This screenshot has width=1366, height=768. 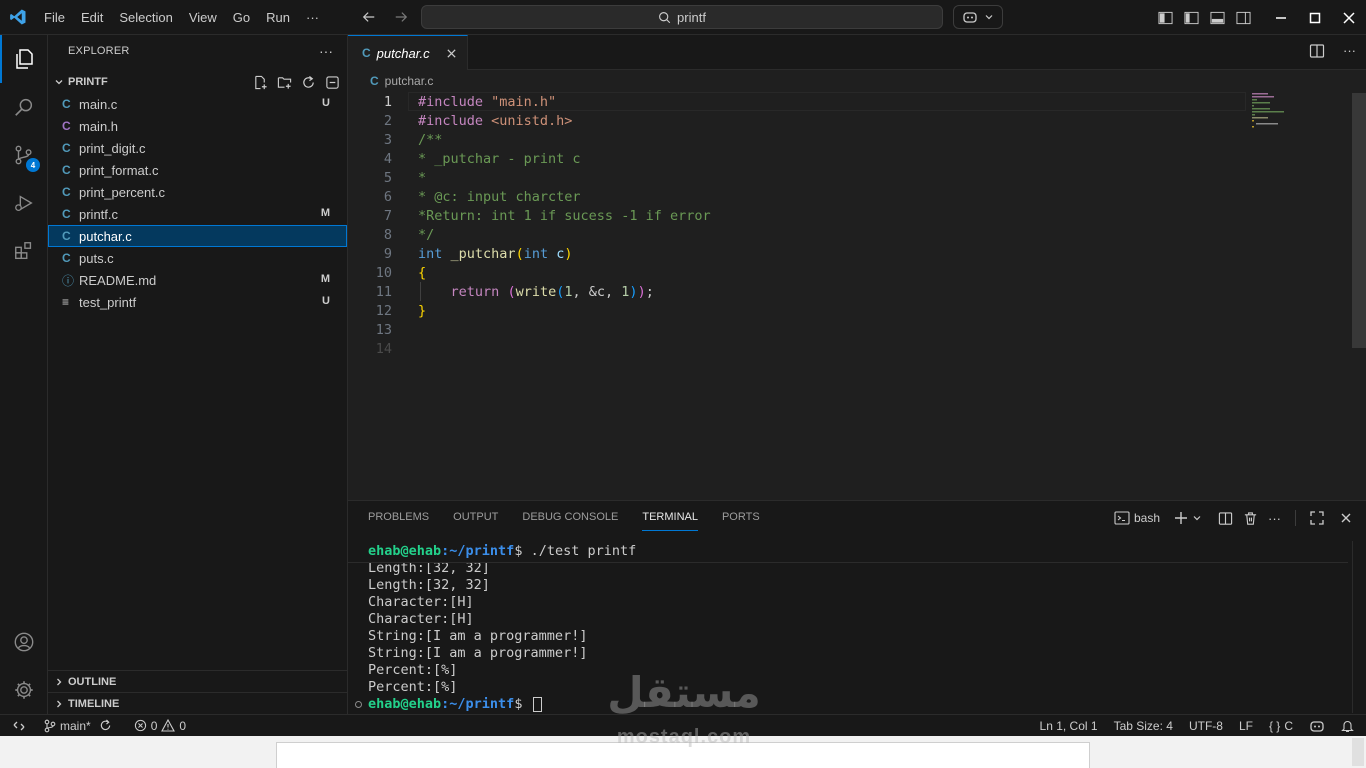 I want to click on refresh-icon, so click(x=308, y=82).